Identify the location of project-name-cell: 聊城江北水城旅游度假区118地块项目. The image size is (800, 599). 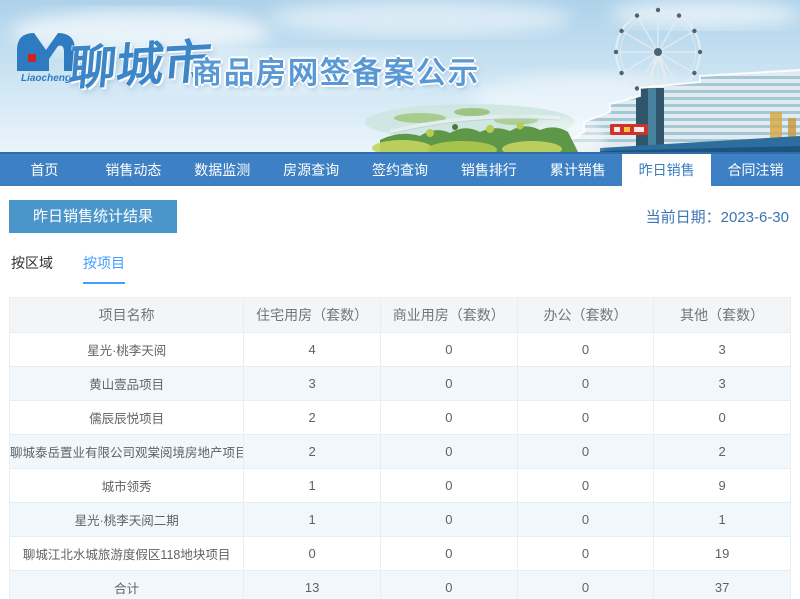
(126, 553).